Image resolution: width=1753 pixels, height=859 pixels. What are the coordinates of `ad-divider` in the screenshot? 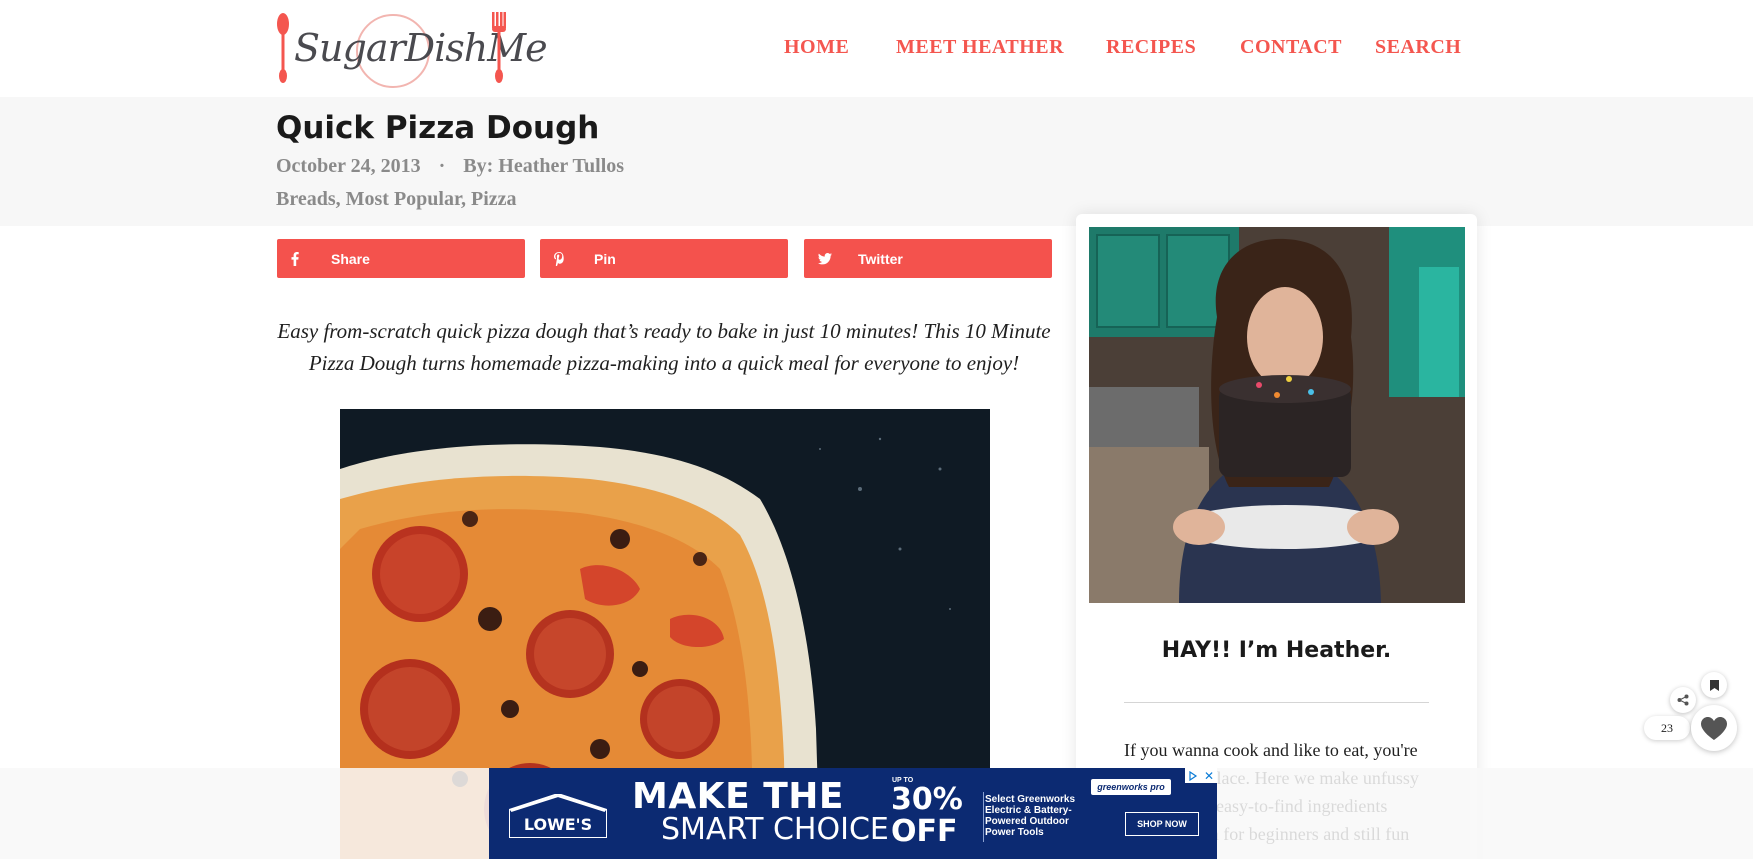 It's located at (983, 817).